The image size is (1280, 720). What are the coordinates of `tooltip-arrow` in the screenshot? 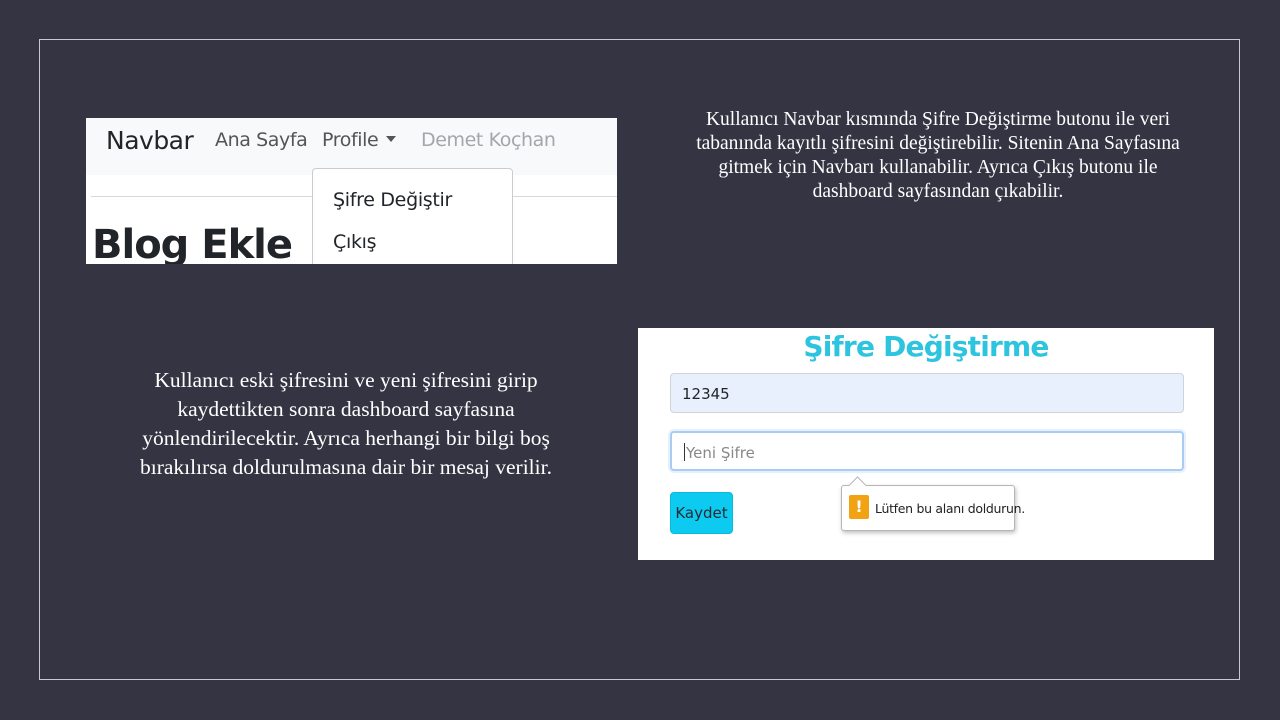 It's located at (857, 485).